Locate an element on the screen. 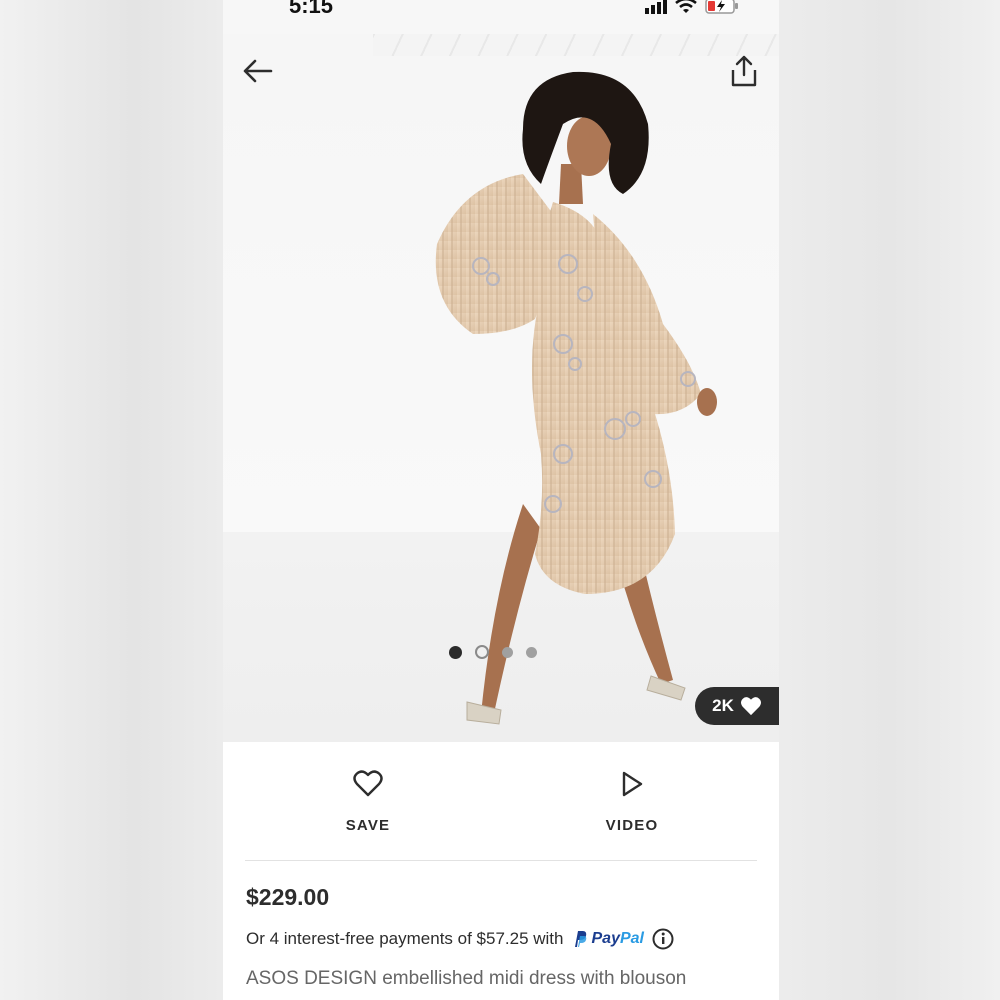  product-price: $229.00 is located at coordinates (288, 897).